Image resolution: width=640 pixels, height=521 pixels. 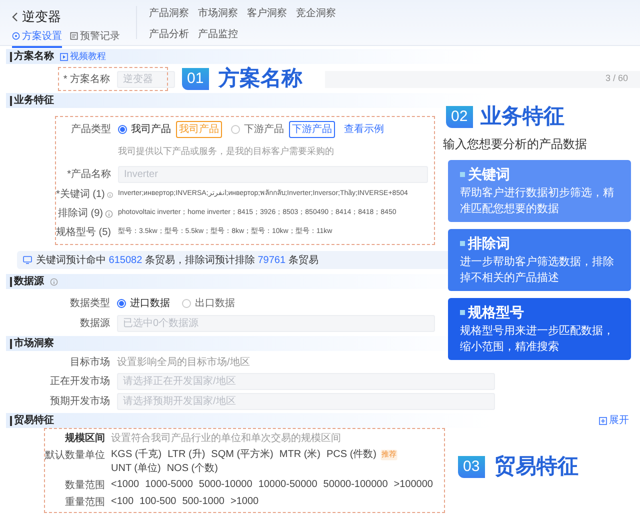 What do you see at coordinates (195, 79) in the screenshot?
I see `step-badge: 01` at bounding box center [195, 79].